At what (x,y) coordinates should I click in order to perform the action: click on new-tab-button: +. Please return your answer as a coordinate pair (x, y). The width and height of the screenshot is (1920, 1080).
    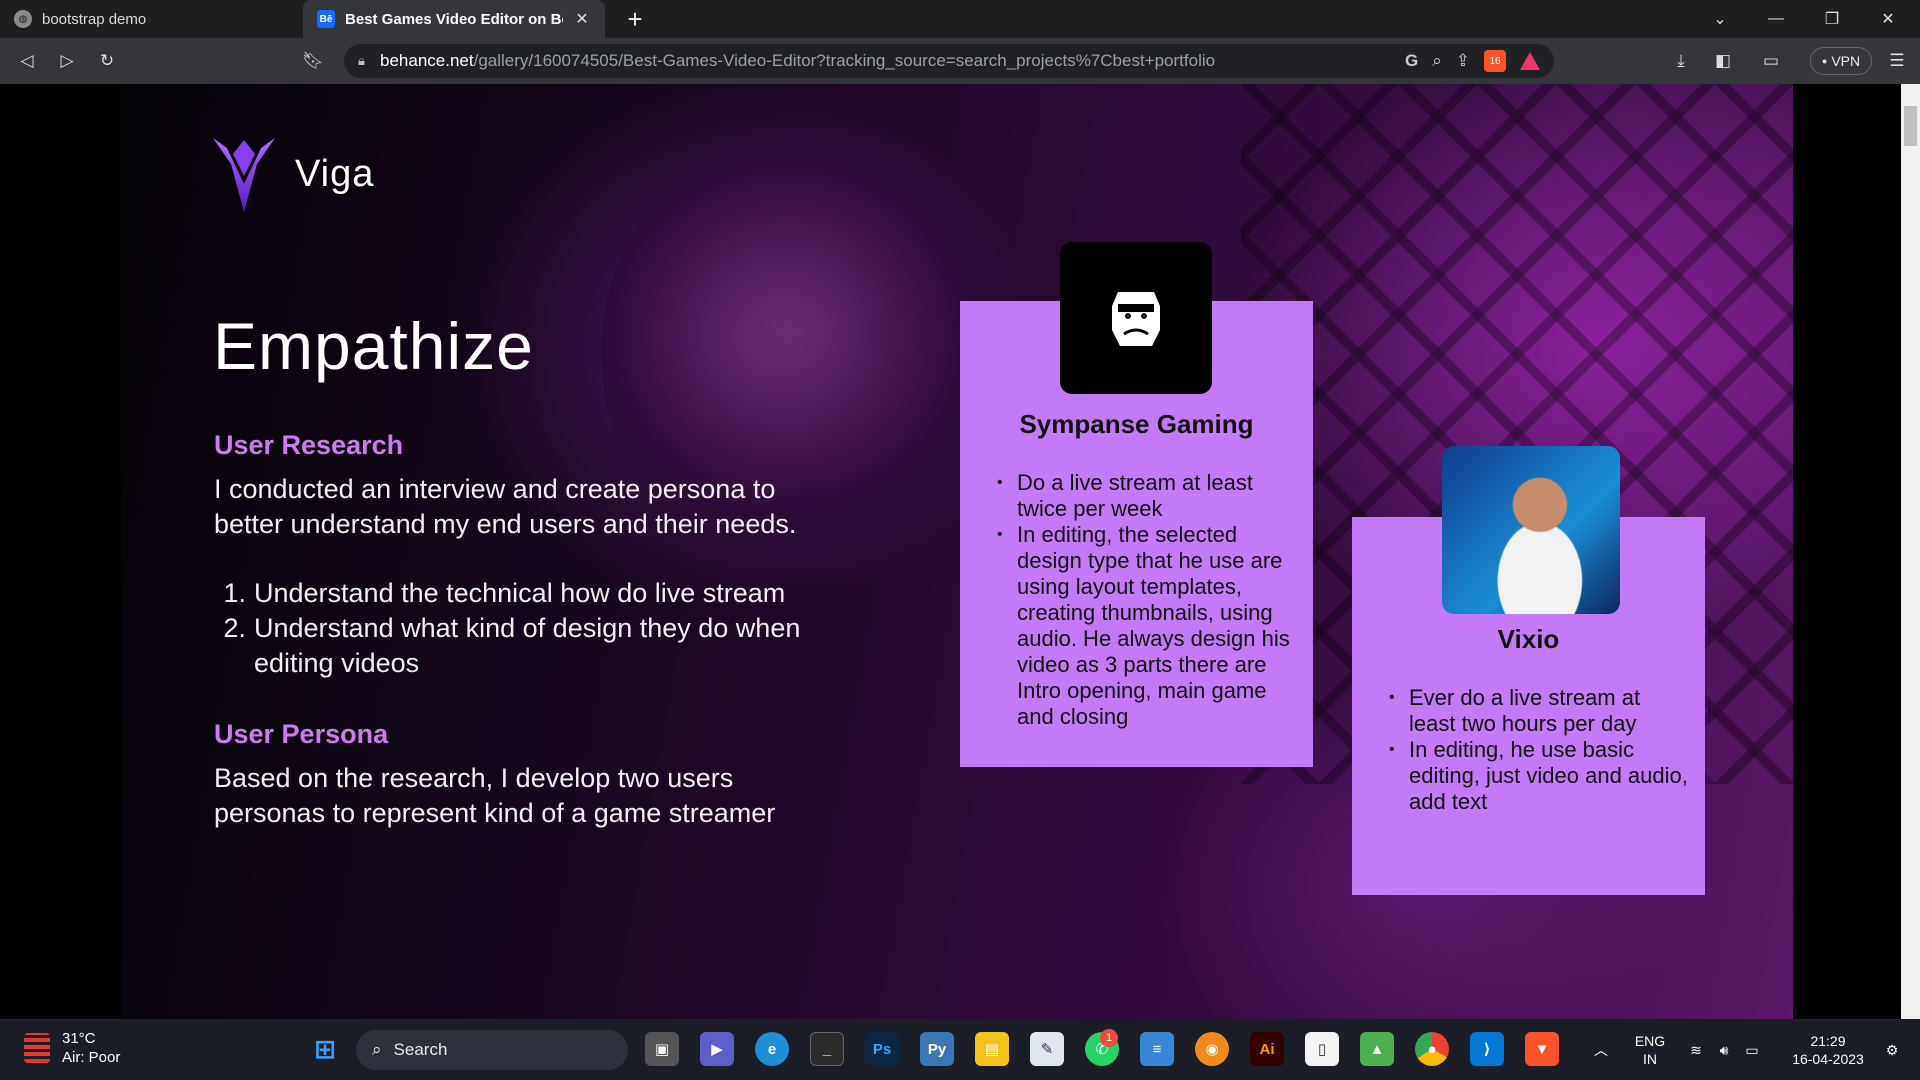
    Looking at the image, I should click on (635, 19).